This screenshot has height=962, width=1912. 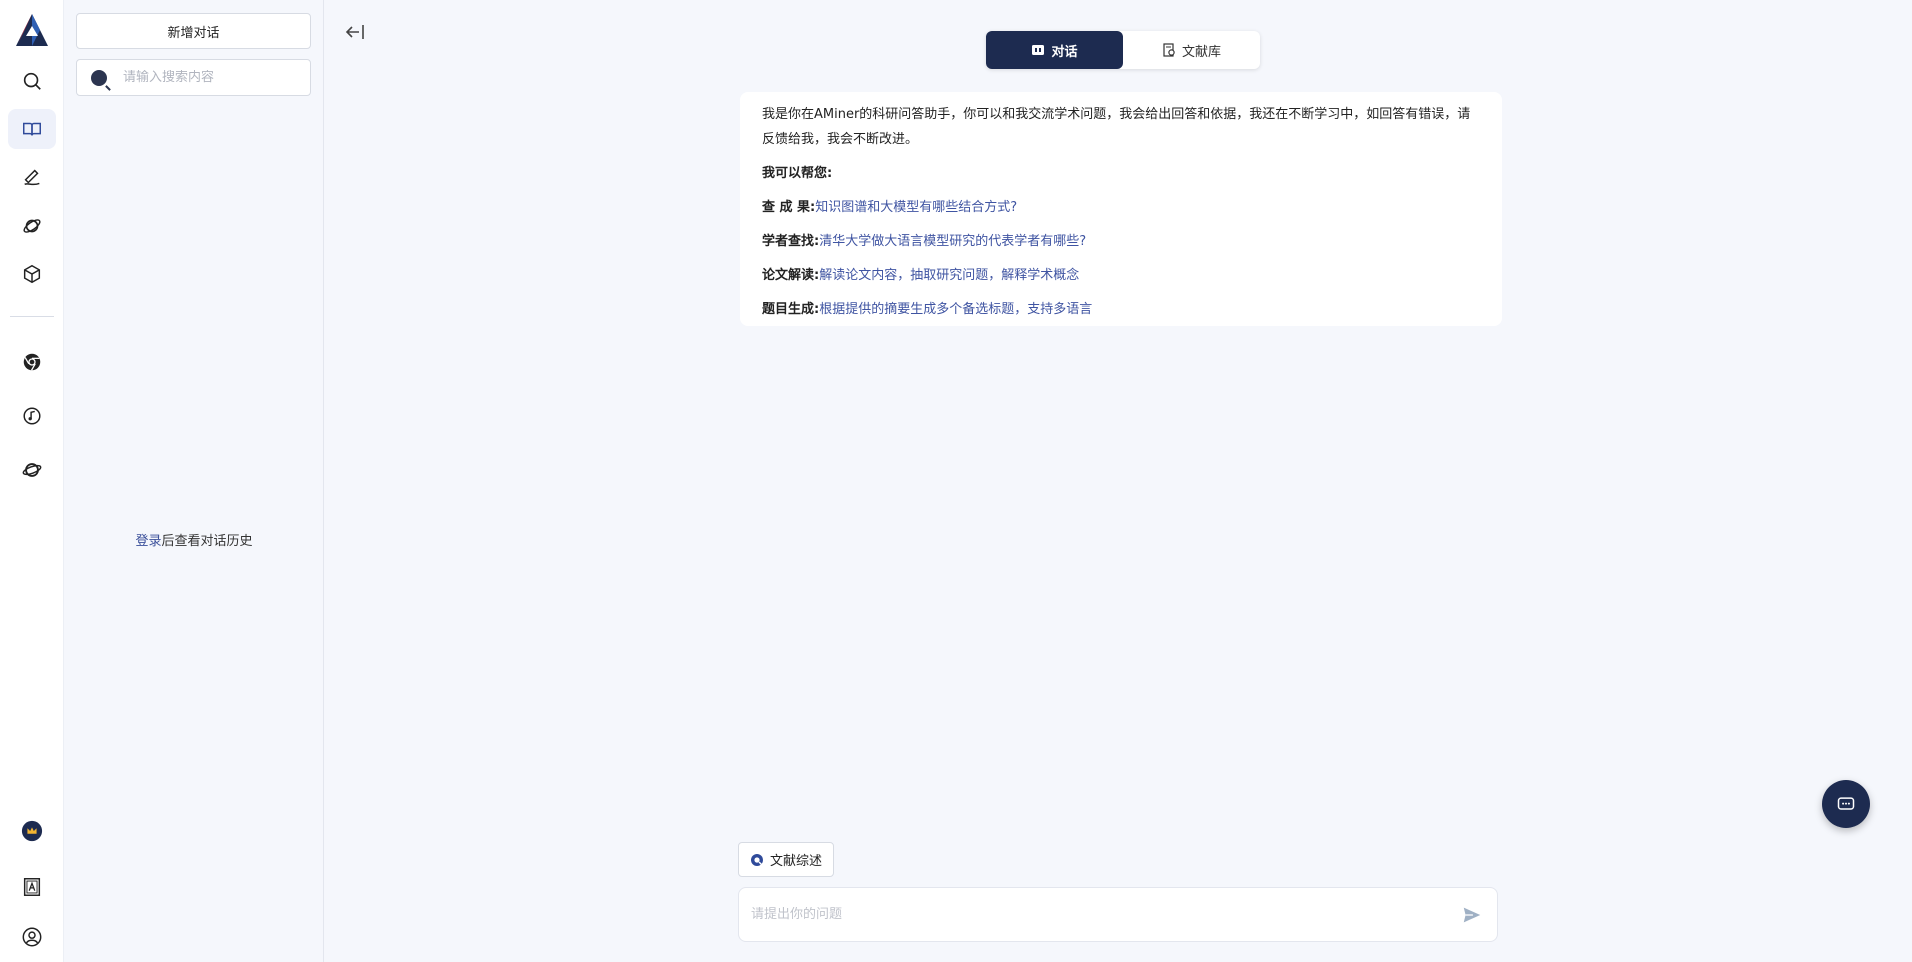 What do you see at coordinates (32, 937) in the screenshot?
I see `user-icon` at bounding box center [32, 937].